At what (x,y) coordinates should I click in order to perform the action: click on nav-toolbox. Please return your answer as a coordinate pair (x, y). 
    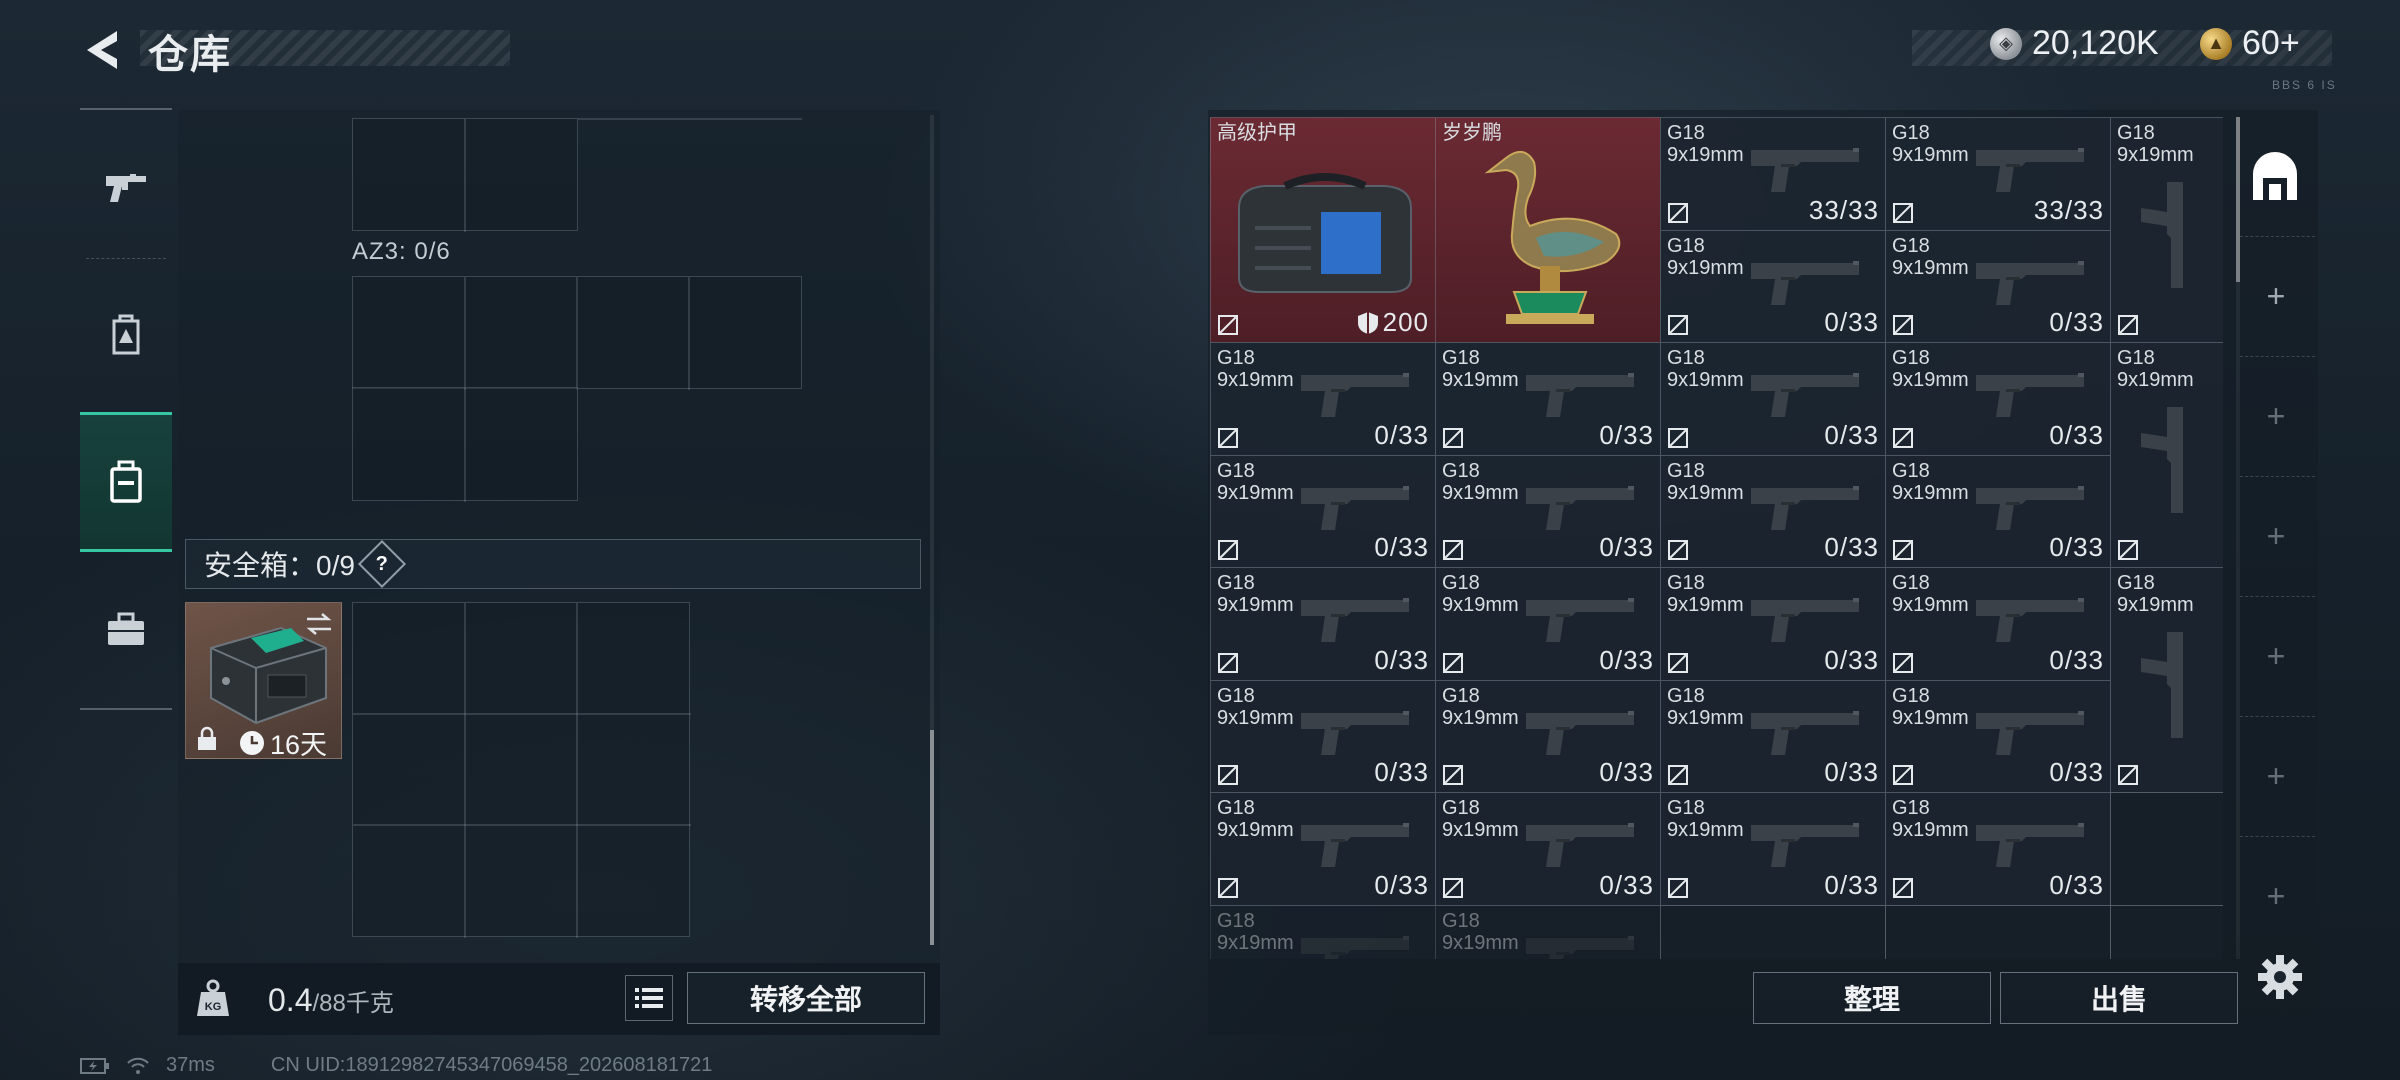
    Looking at the image, I should click on (126, 630).